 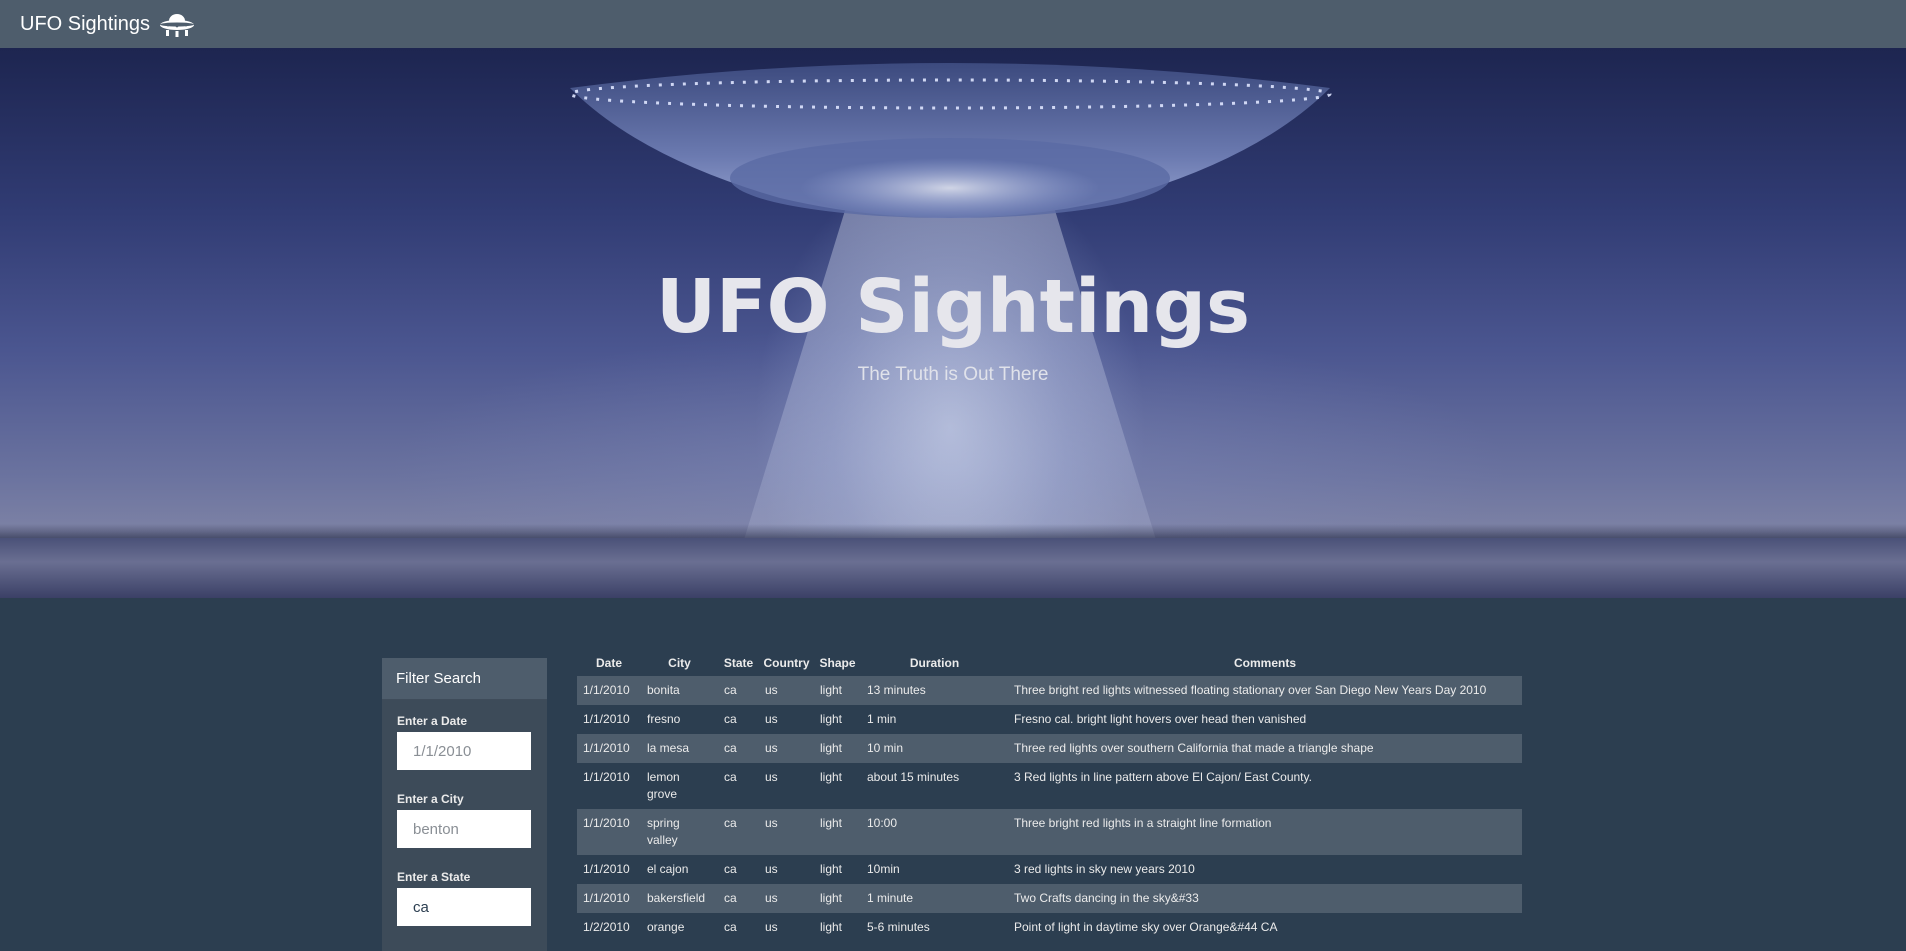 What do you see at coordinates (464, 751) in the screenshot?
I see `date-input` at bounding box center [464, 751].